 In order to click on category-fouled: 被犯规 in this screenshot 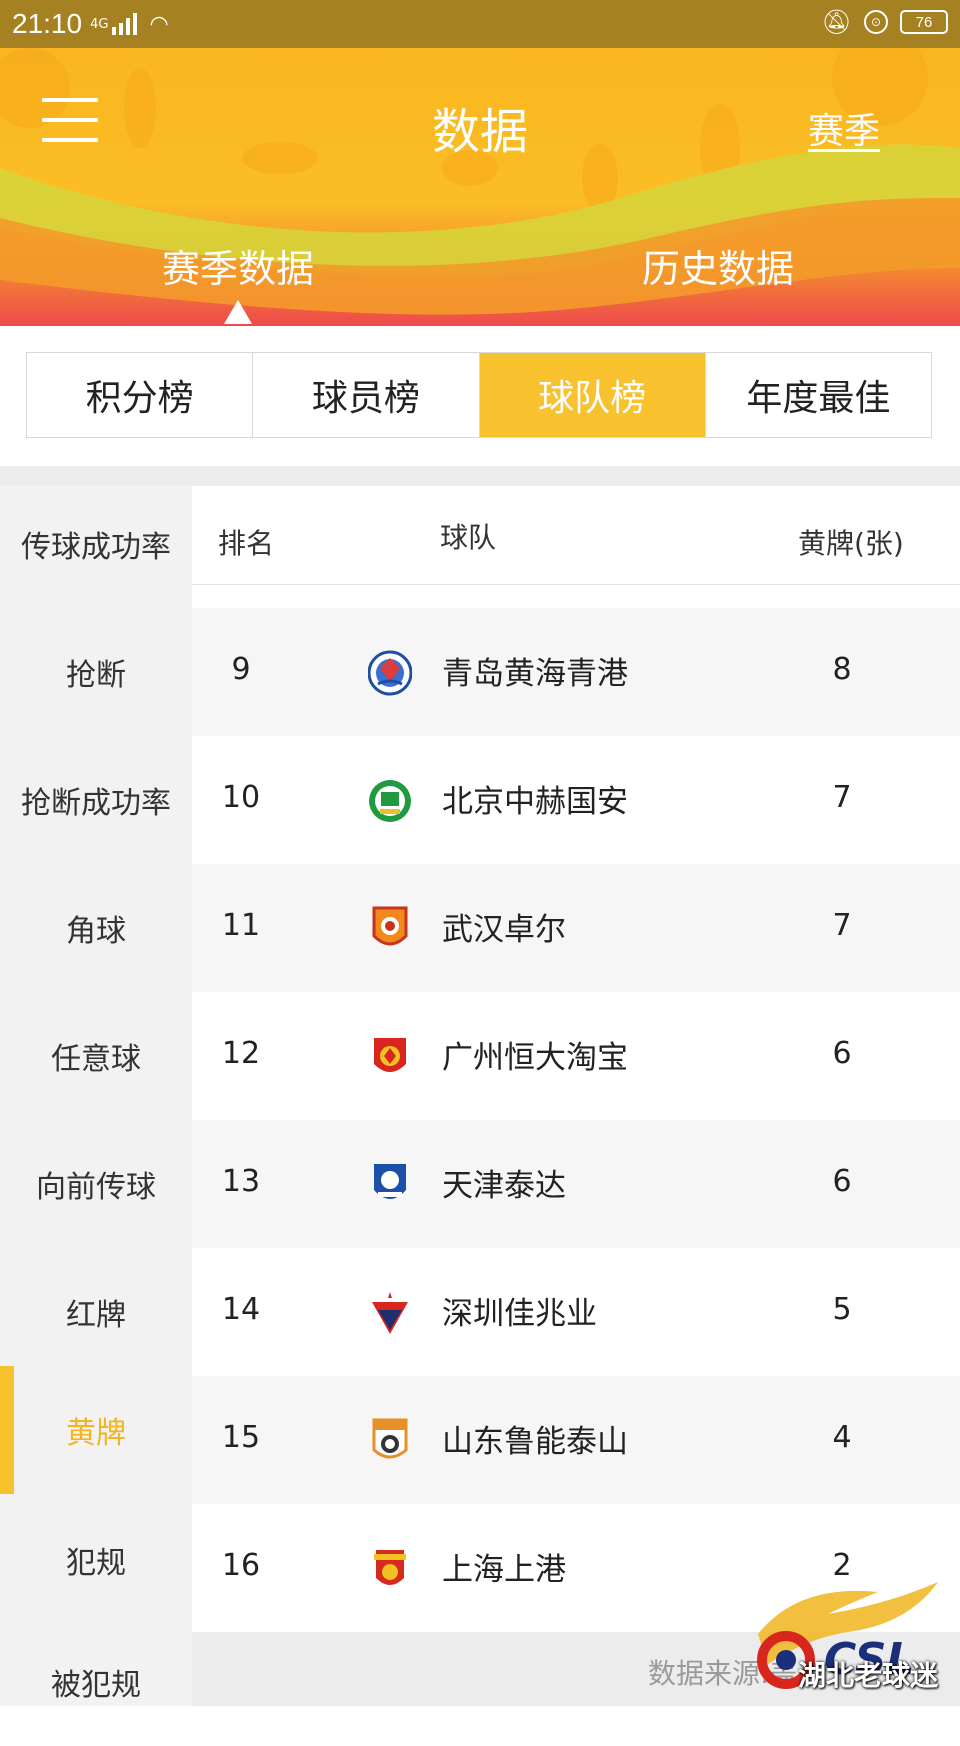, I will do `click(96, 1682)`.